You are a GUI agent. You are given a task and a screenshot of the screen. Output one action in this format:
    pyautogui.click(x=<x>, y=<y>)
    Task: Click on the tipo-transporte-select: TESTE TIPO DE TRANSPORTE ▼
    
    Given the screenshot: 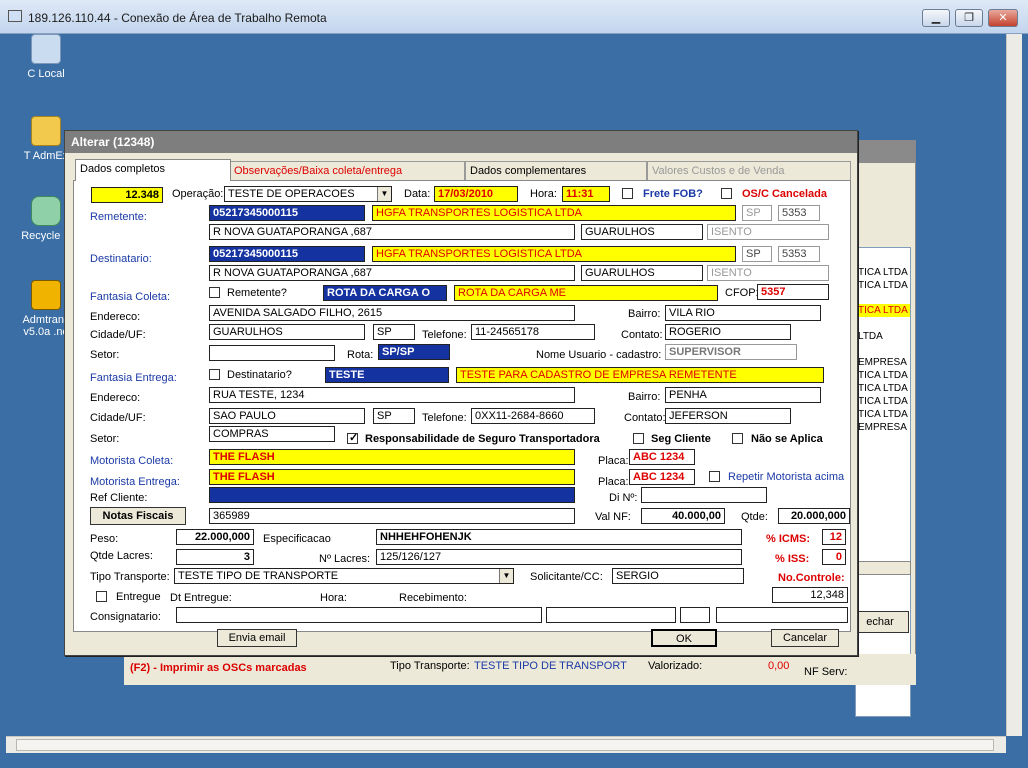 What is the action you would take?
    pyautogui.click(x=344, y=576)
    